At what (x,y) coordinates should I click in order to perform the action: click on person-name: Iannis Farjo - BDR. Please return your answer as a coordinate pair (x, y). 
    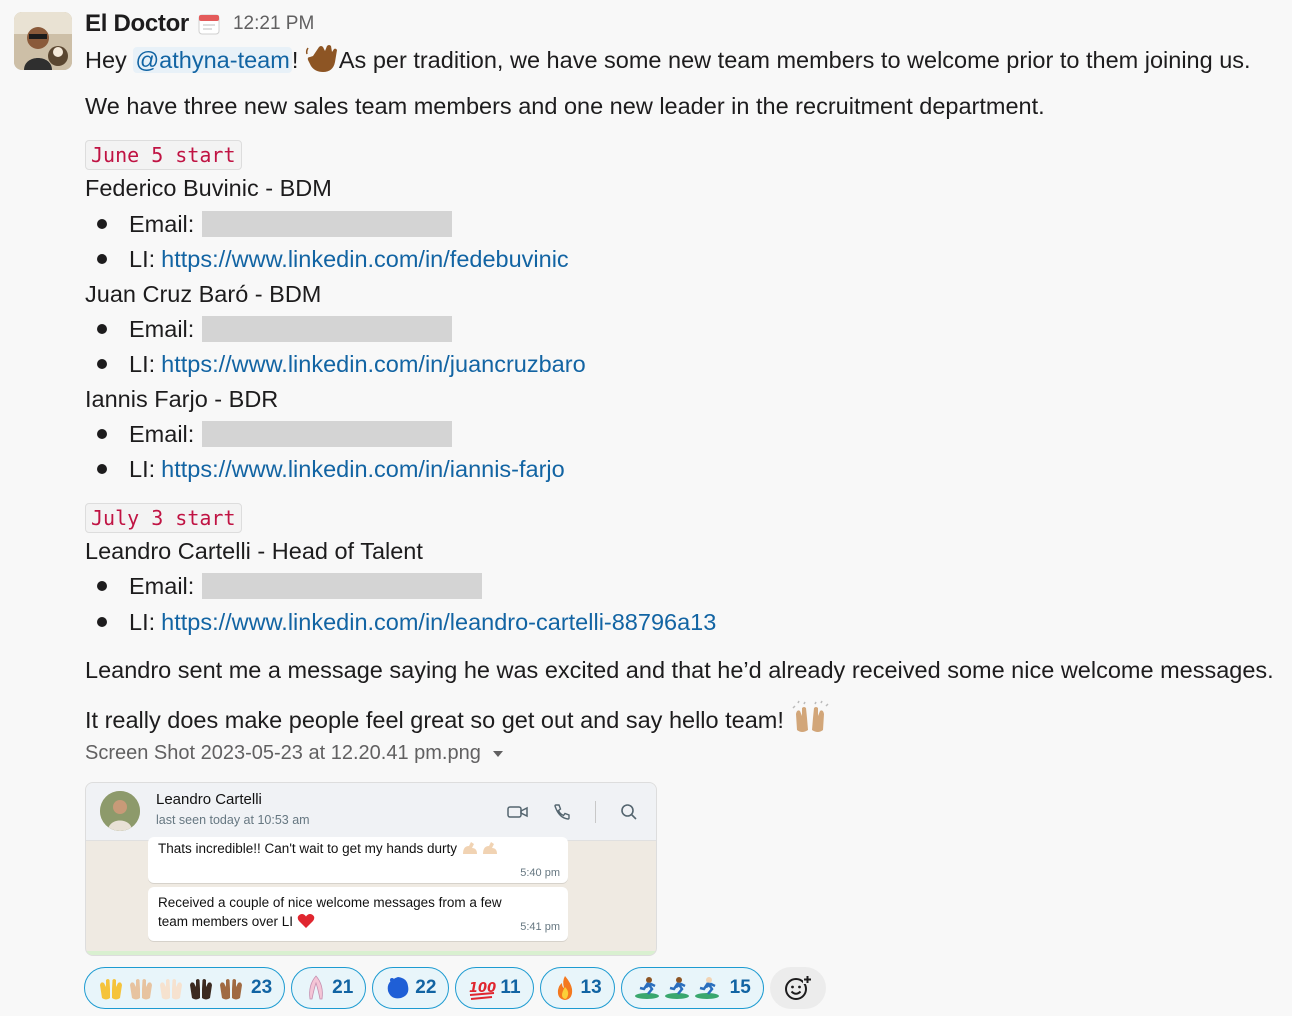
    Looking at the image, I should click on (182, 399).